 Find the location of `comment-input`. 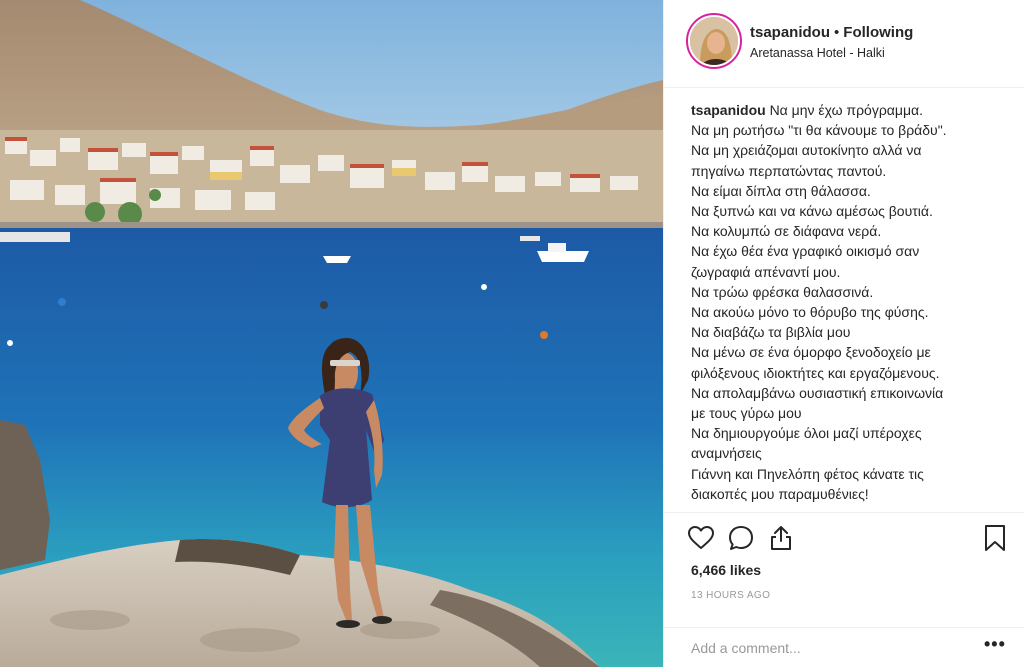

comment-input is located at coordinates (826, 648).